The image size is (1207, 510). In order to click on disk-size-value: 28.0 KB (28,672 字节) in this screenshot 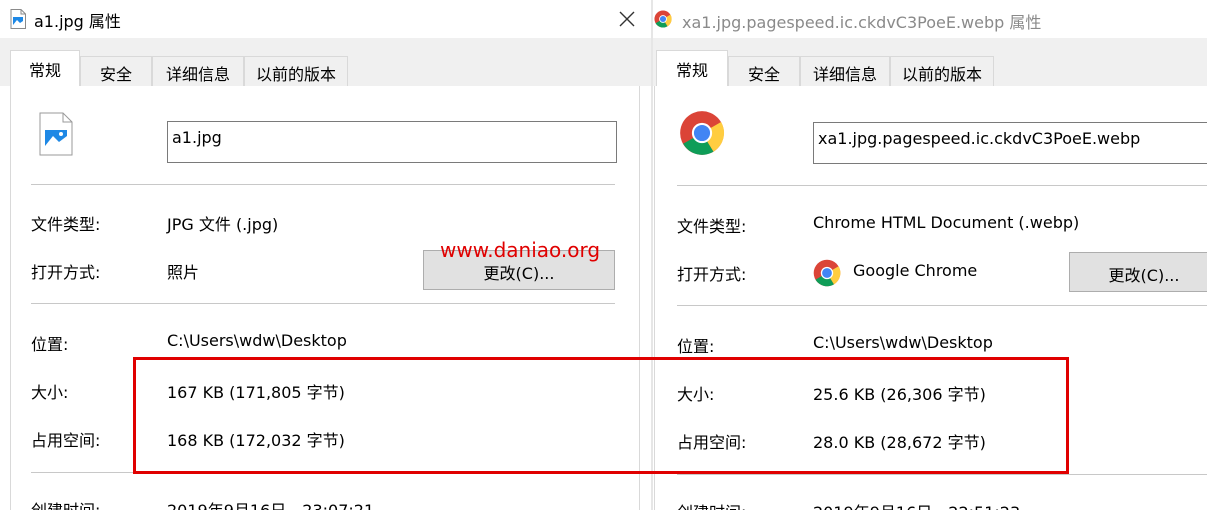, I will do `click(899, 442)`.